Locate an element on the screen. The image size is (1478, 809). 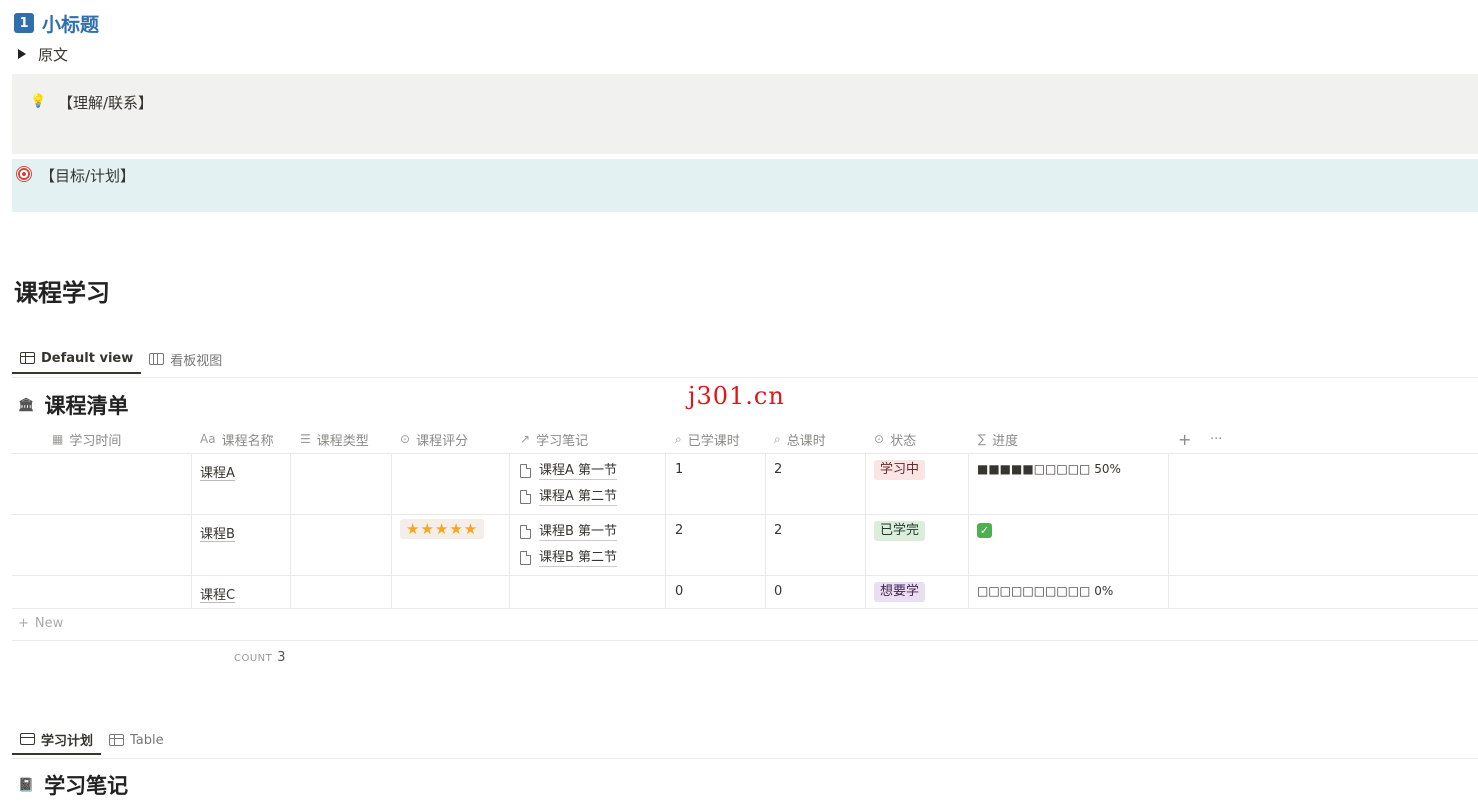
section-title: 课程学习 is located at coordinates (62, 293).